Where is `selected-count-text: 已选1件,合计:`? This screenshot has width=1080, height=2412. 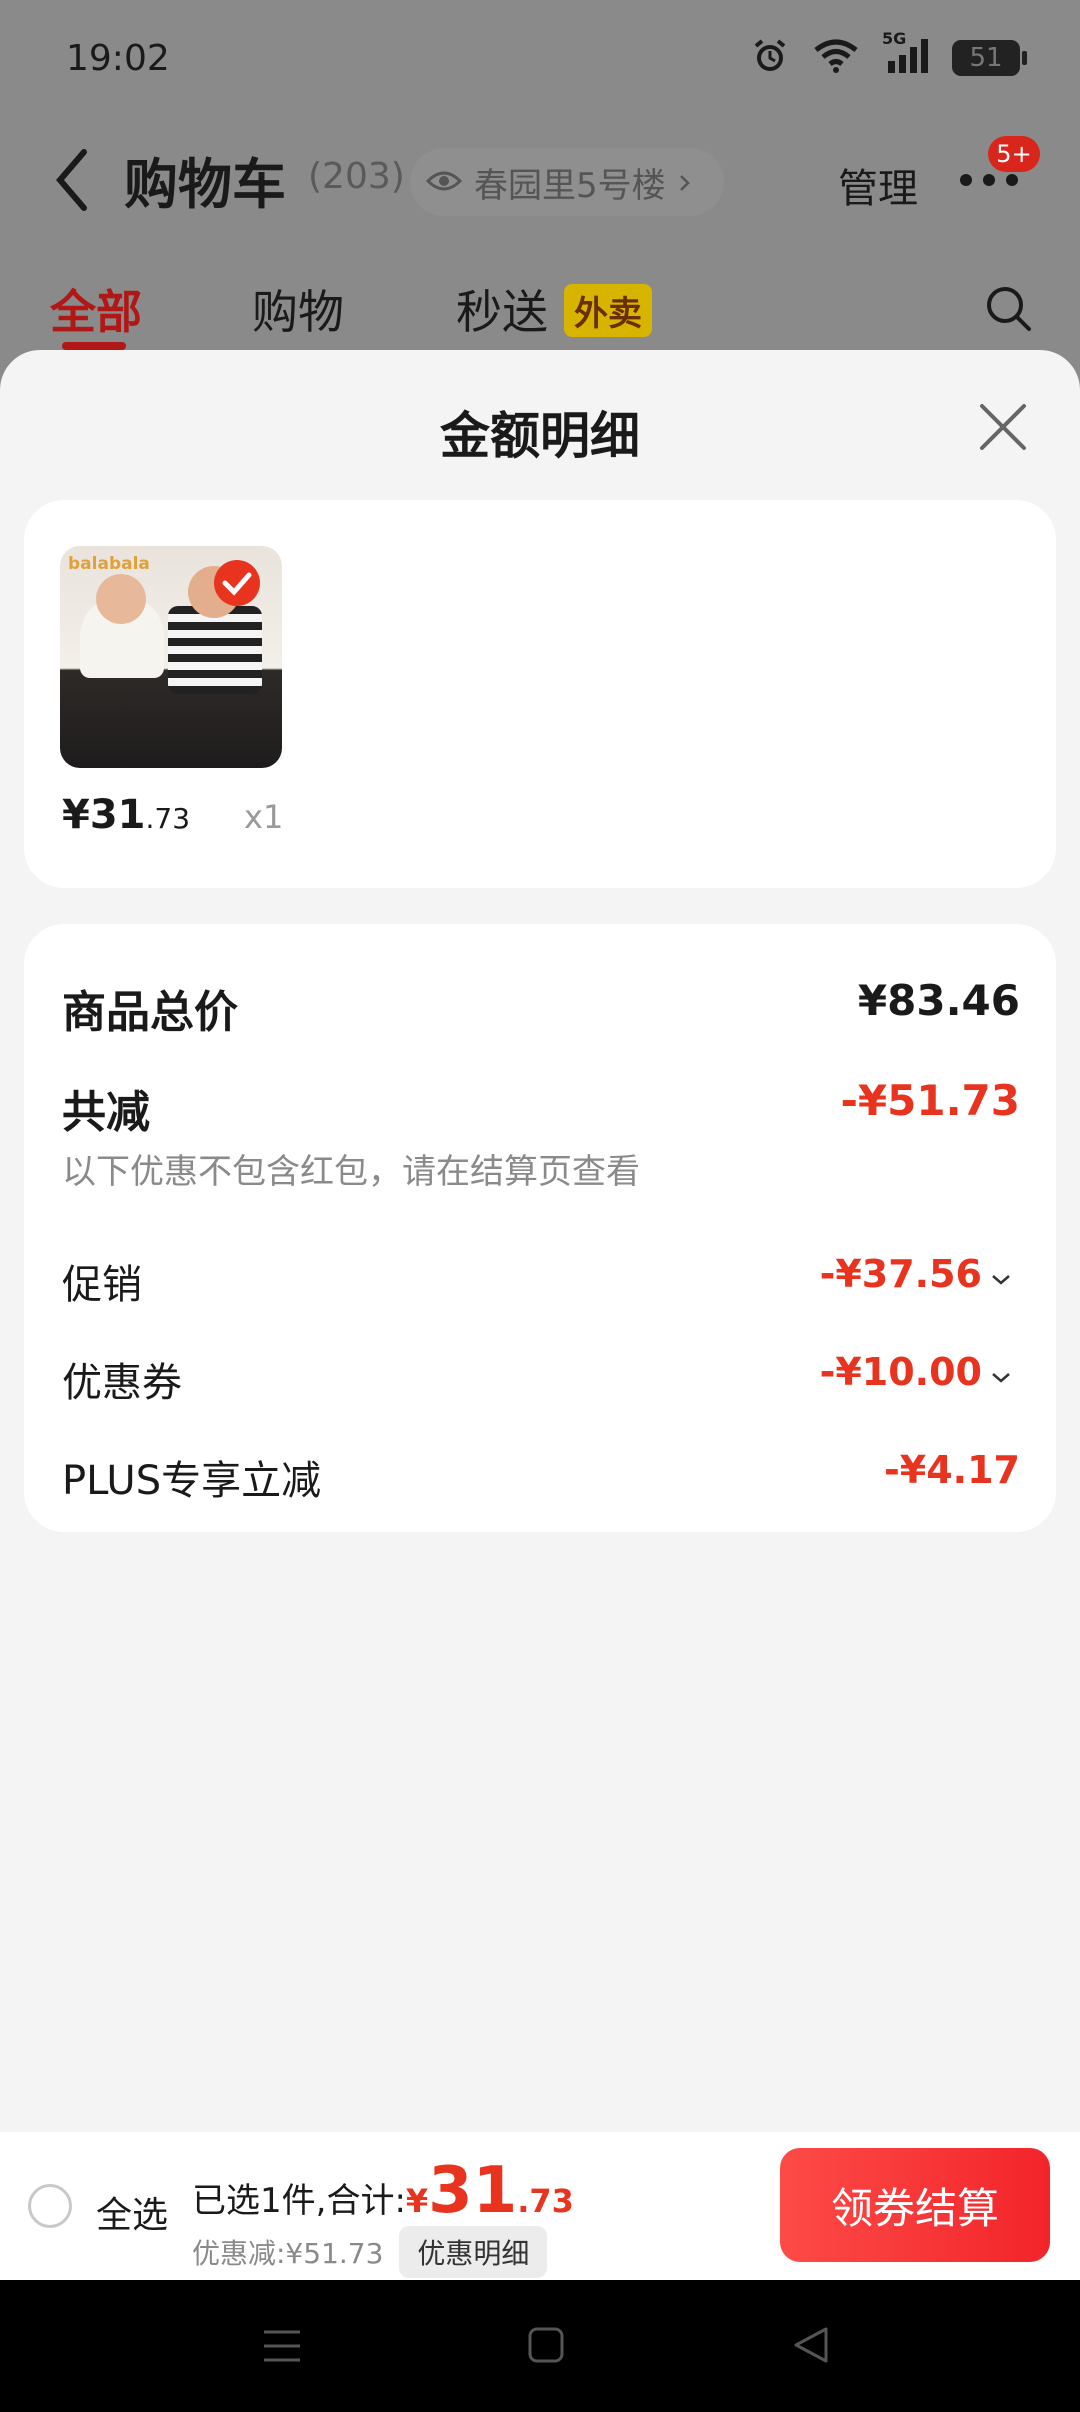
selected-count-text: 已选1件,合计: is located at coordinates (299, 2201).